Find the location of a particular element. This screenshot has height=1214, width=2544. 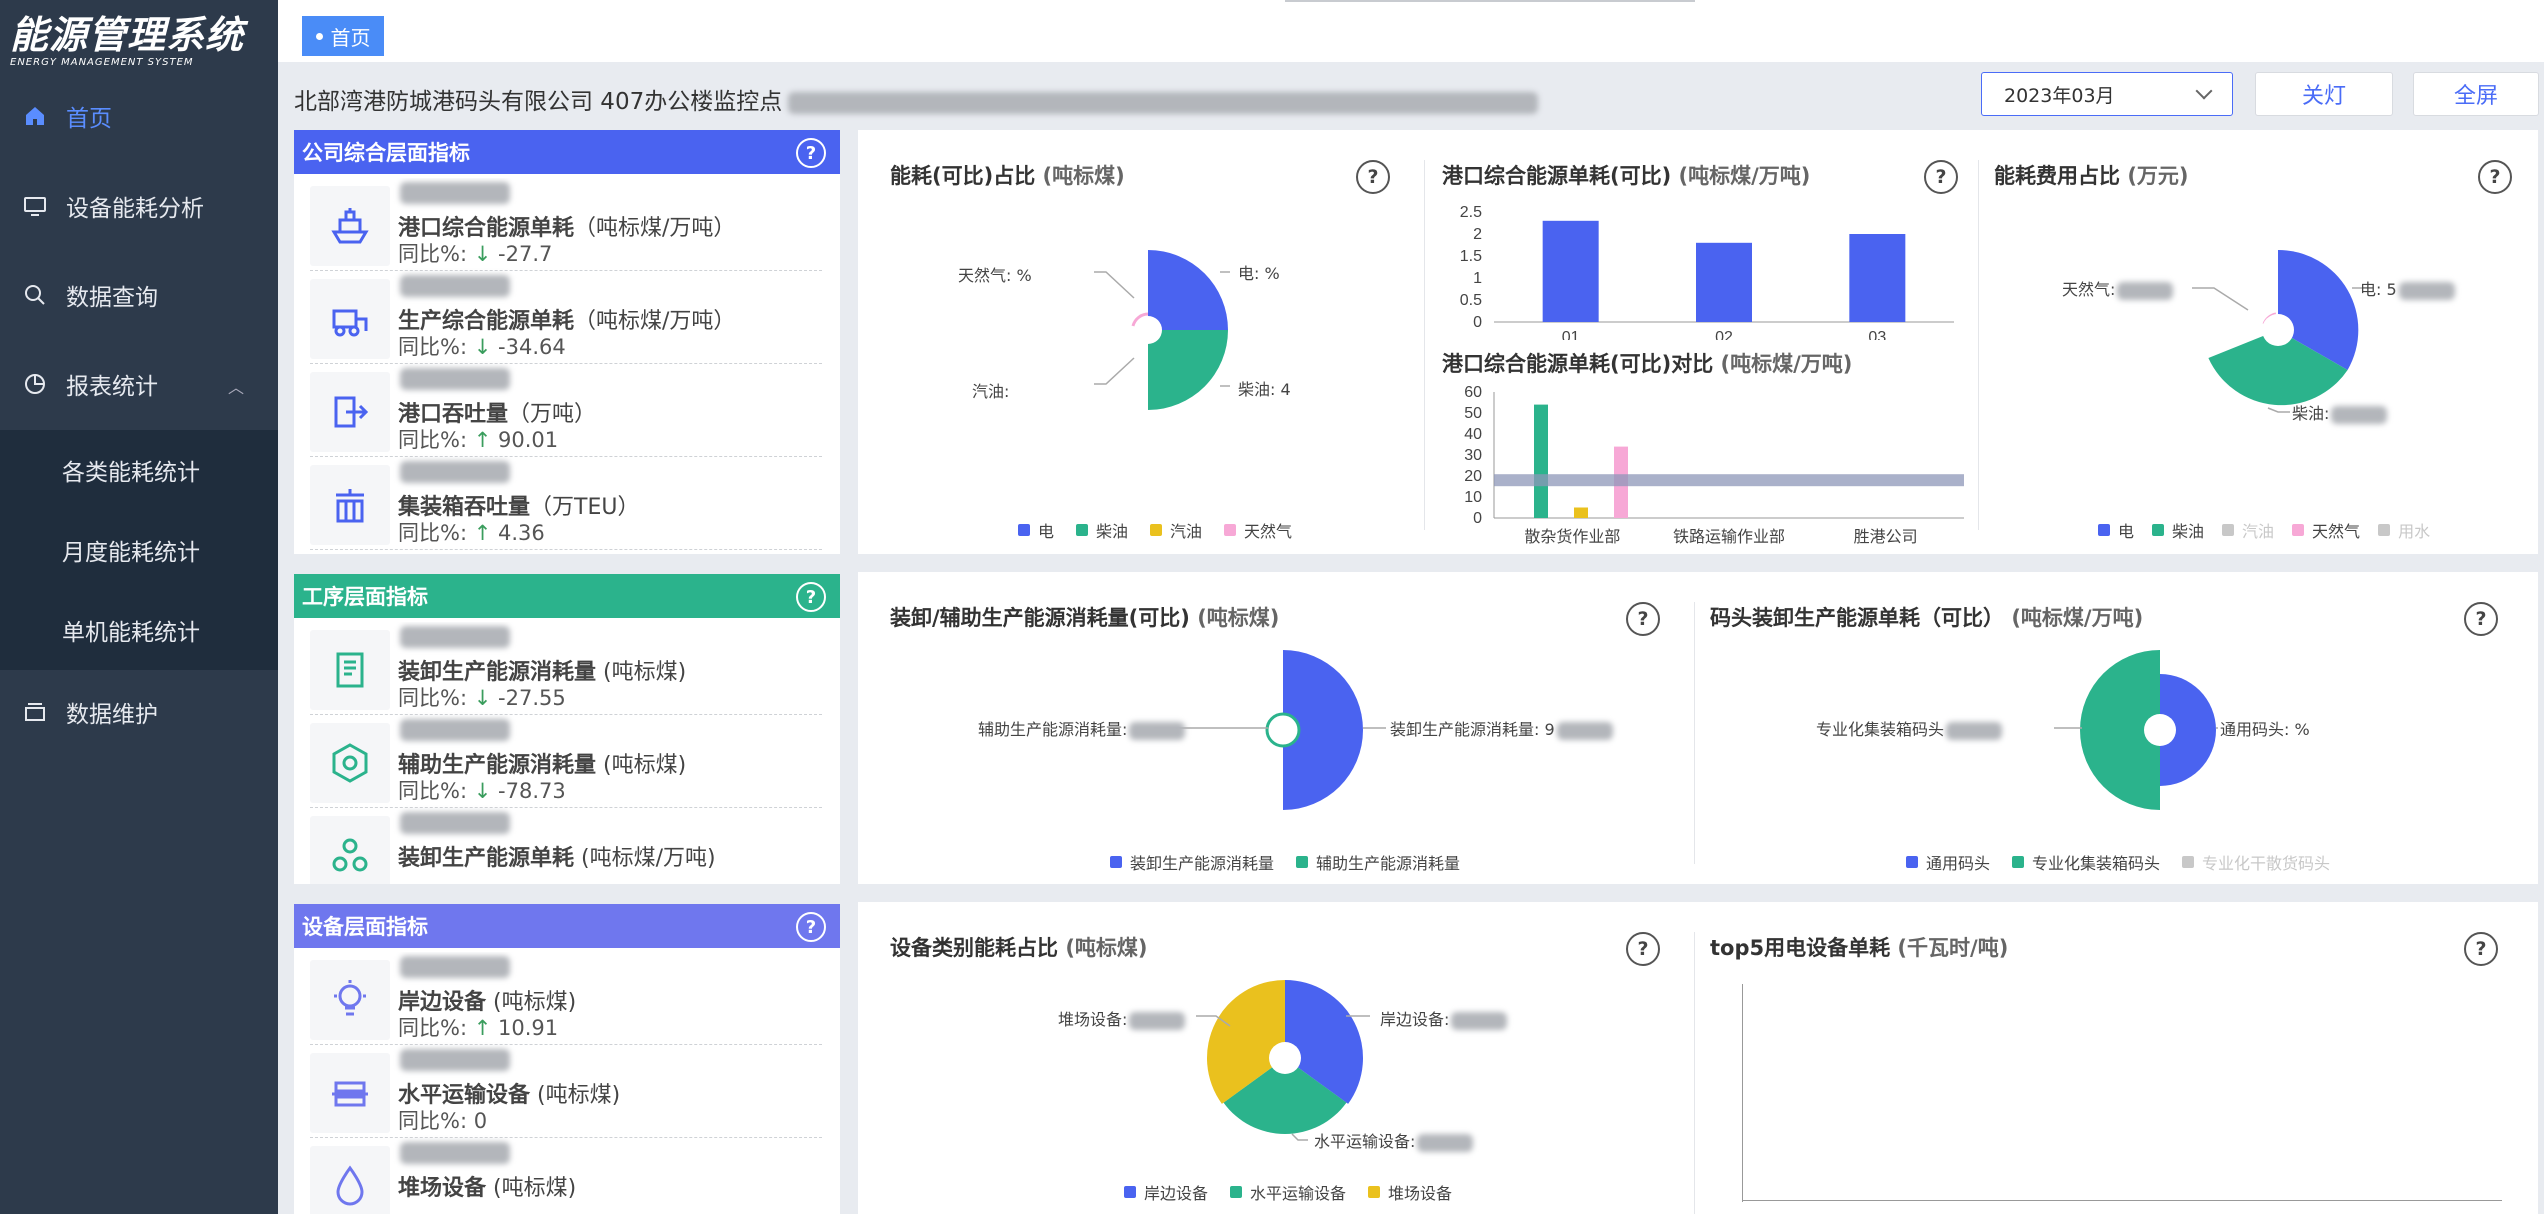

nav-reports: 报表统计 ︿ is located at coordinates (139, 384).